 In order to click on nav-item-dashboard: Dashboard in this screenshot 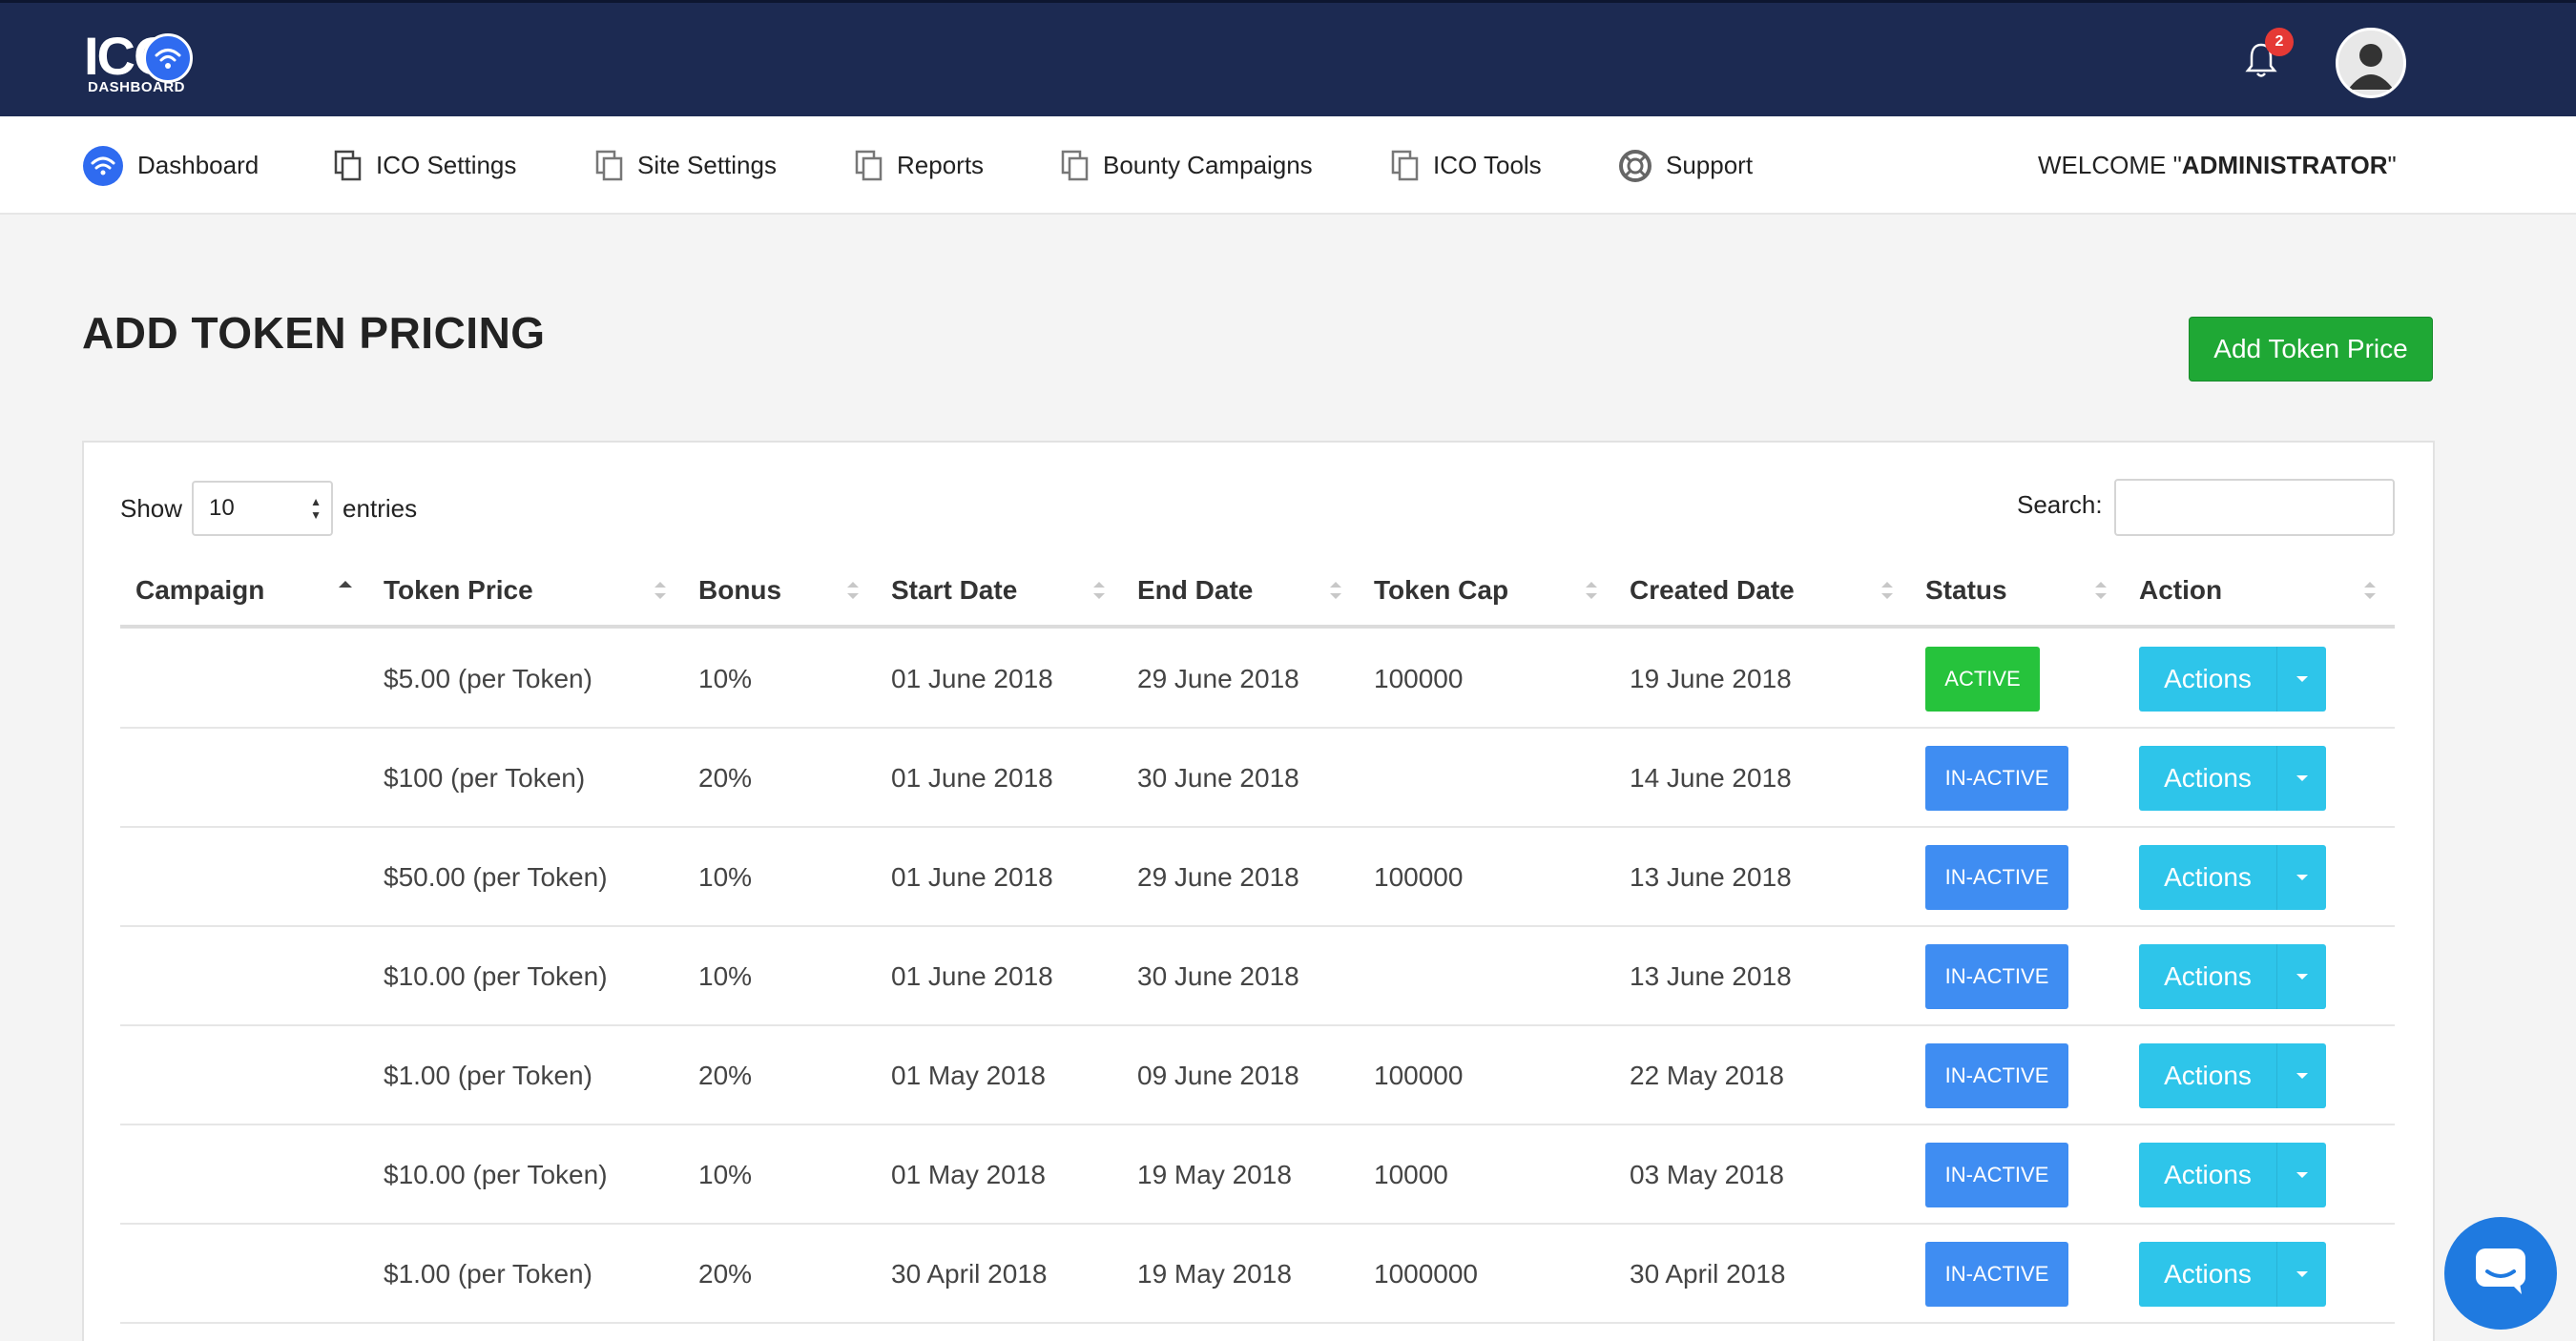, I will do `click(170, 165)`.